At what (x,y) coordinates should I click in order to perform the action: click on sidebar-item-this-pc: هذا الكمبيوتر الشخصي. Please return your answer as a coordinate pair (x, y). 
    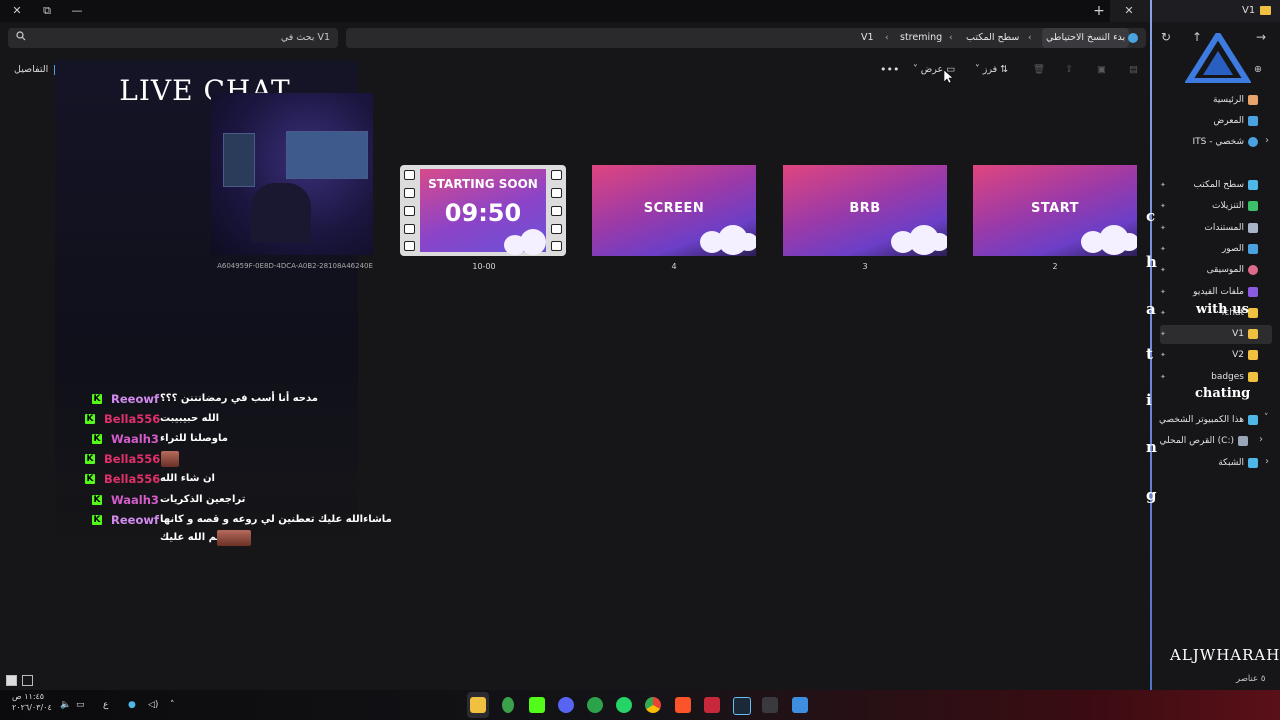
    Looking at the image, I should click on (1208, 420).